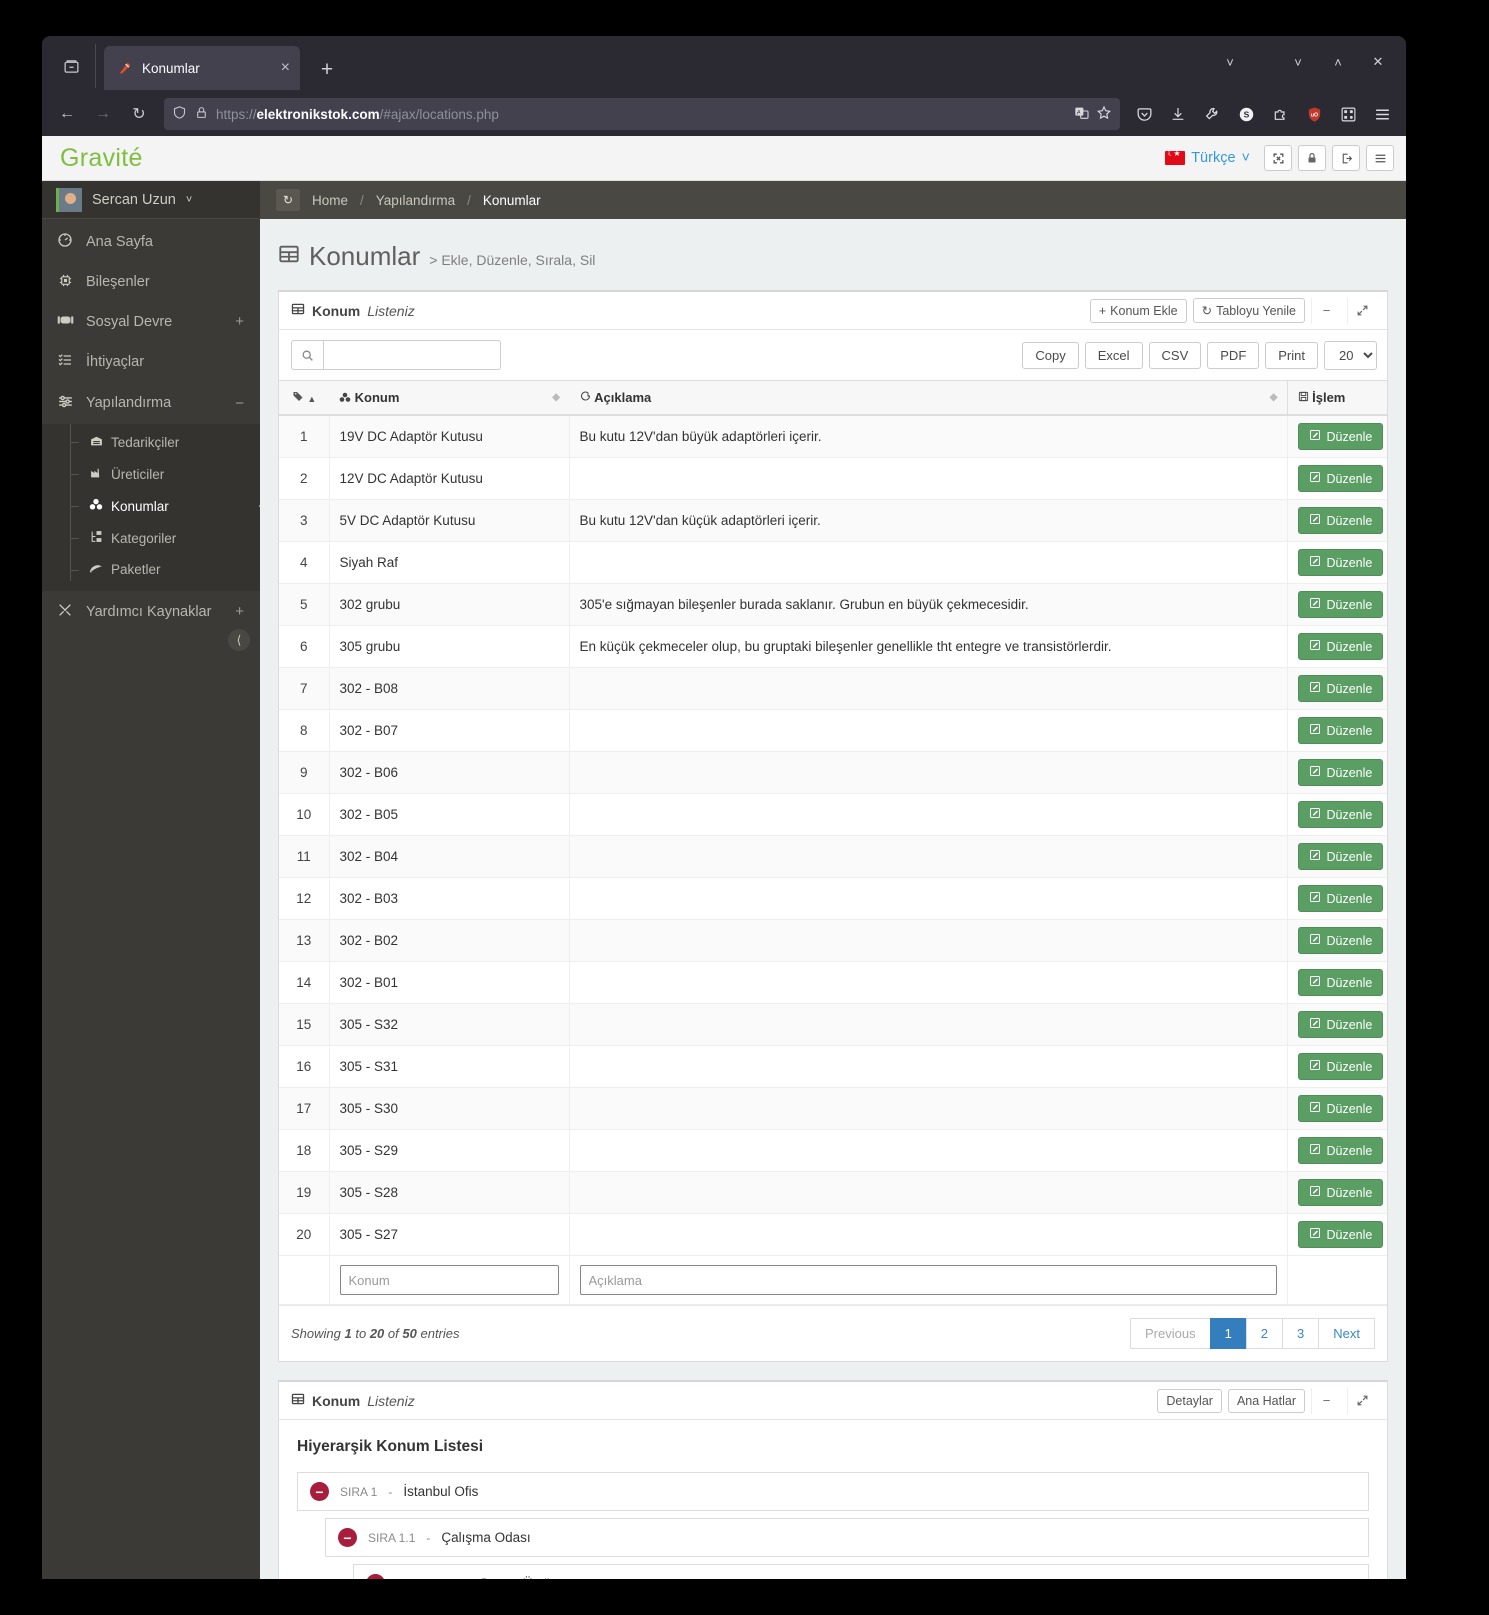 This screenshot has width=1489, height=1615. Describe the element at coordinates (151, 474) in the screenshot. I see `sidebar-item-ureticiler: Üreticiler` at that location.